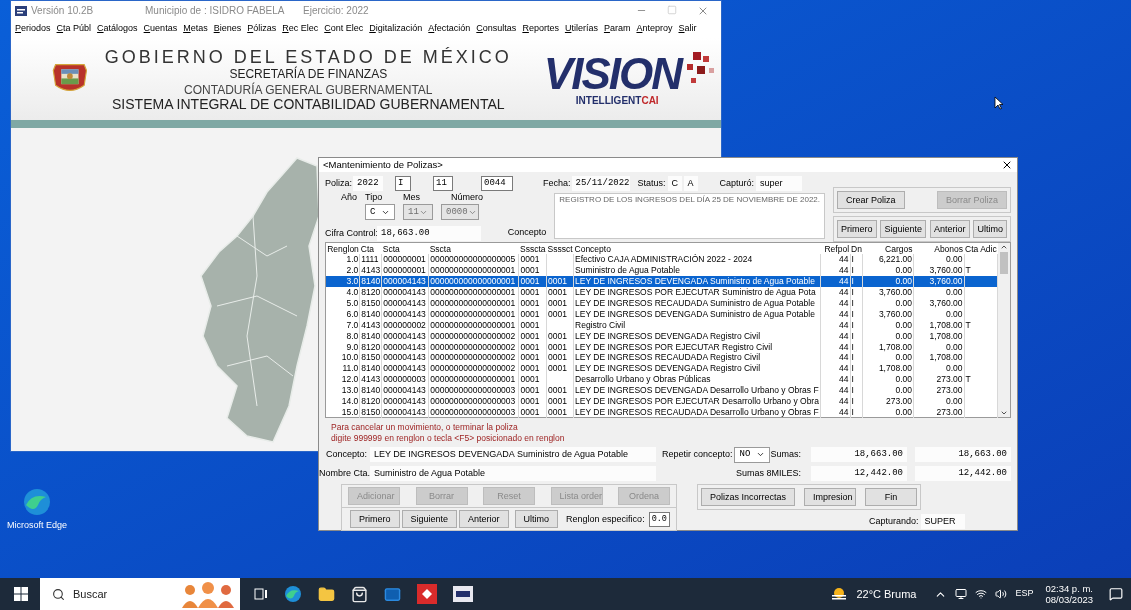  I want to click on search-field: Buscar, so click(118, 594).